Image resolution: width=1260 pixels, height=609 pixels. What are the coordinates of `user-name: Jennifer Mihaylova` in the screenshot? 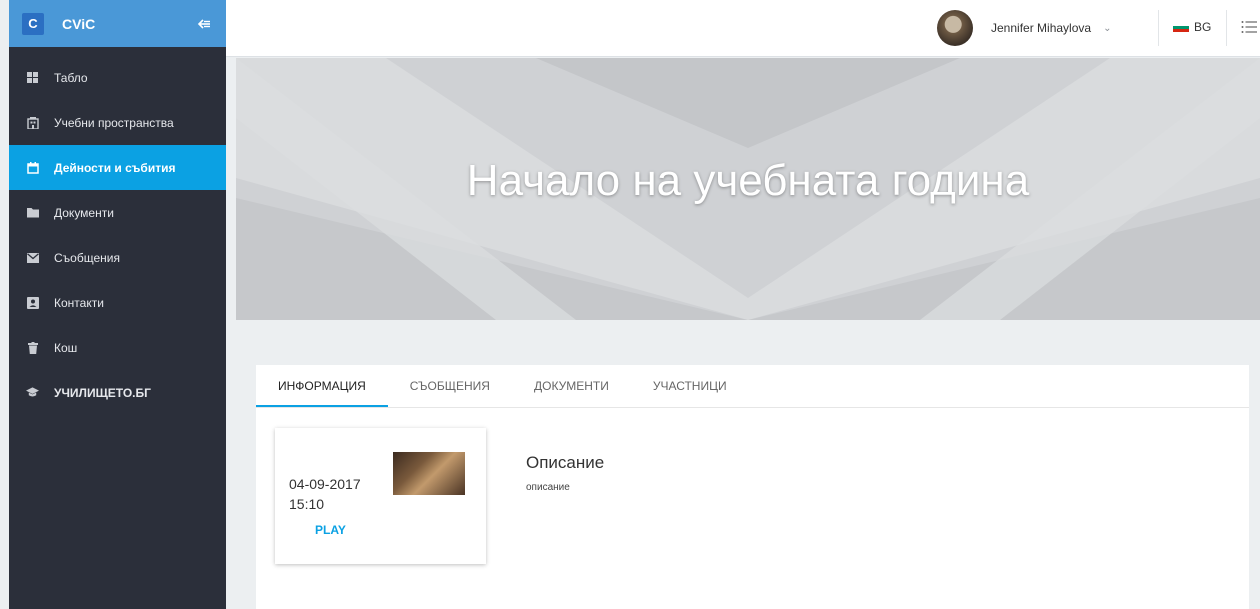 It's located at (1041, 28).